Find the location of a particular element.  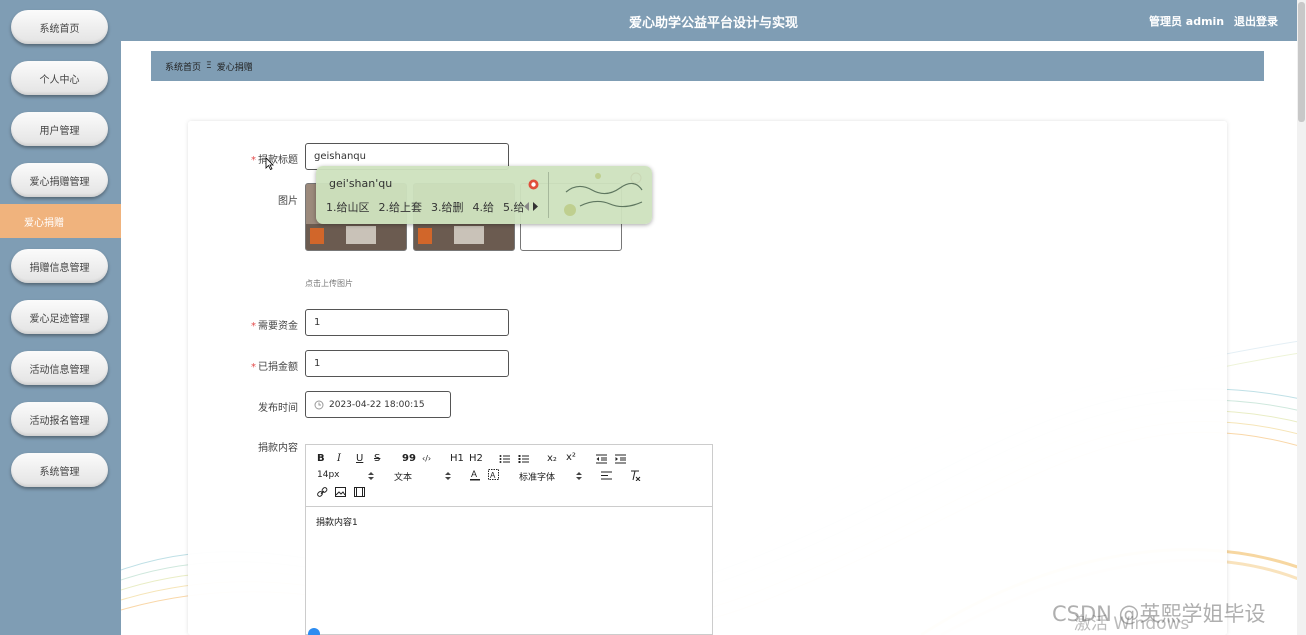

sidebar-item-activity-info: 活动信息管理 is located at coordinates (59, 368).